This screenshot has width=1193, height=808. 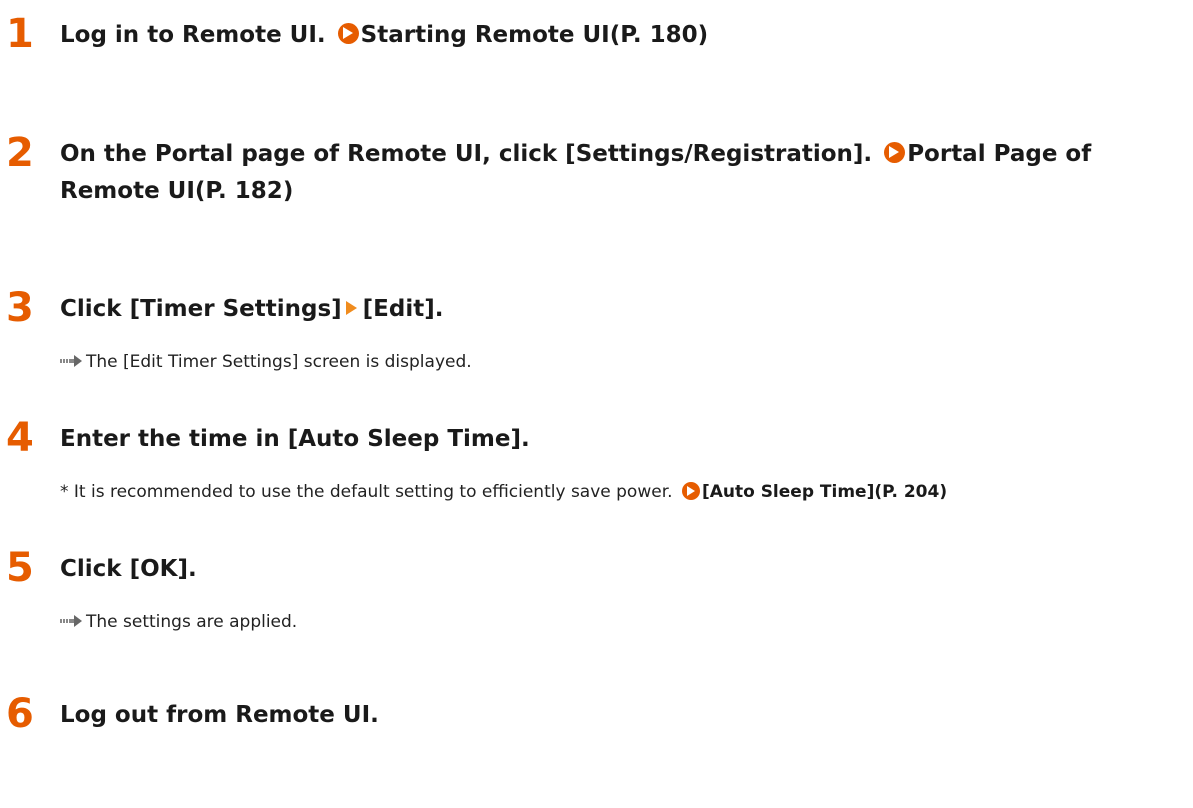 What do you see at coordinates (20, 438) in the screenshot?
I see `step-number: 4` at bounding box center [20, 438].